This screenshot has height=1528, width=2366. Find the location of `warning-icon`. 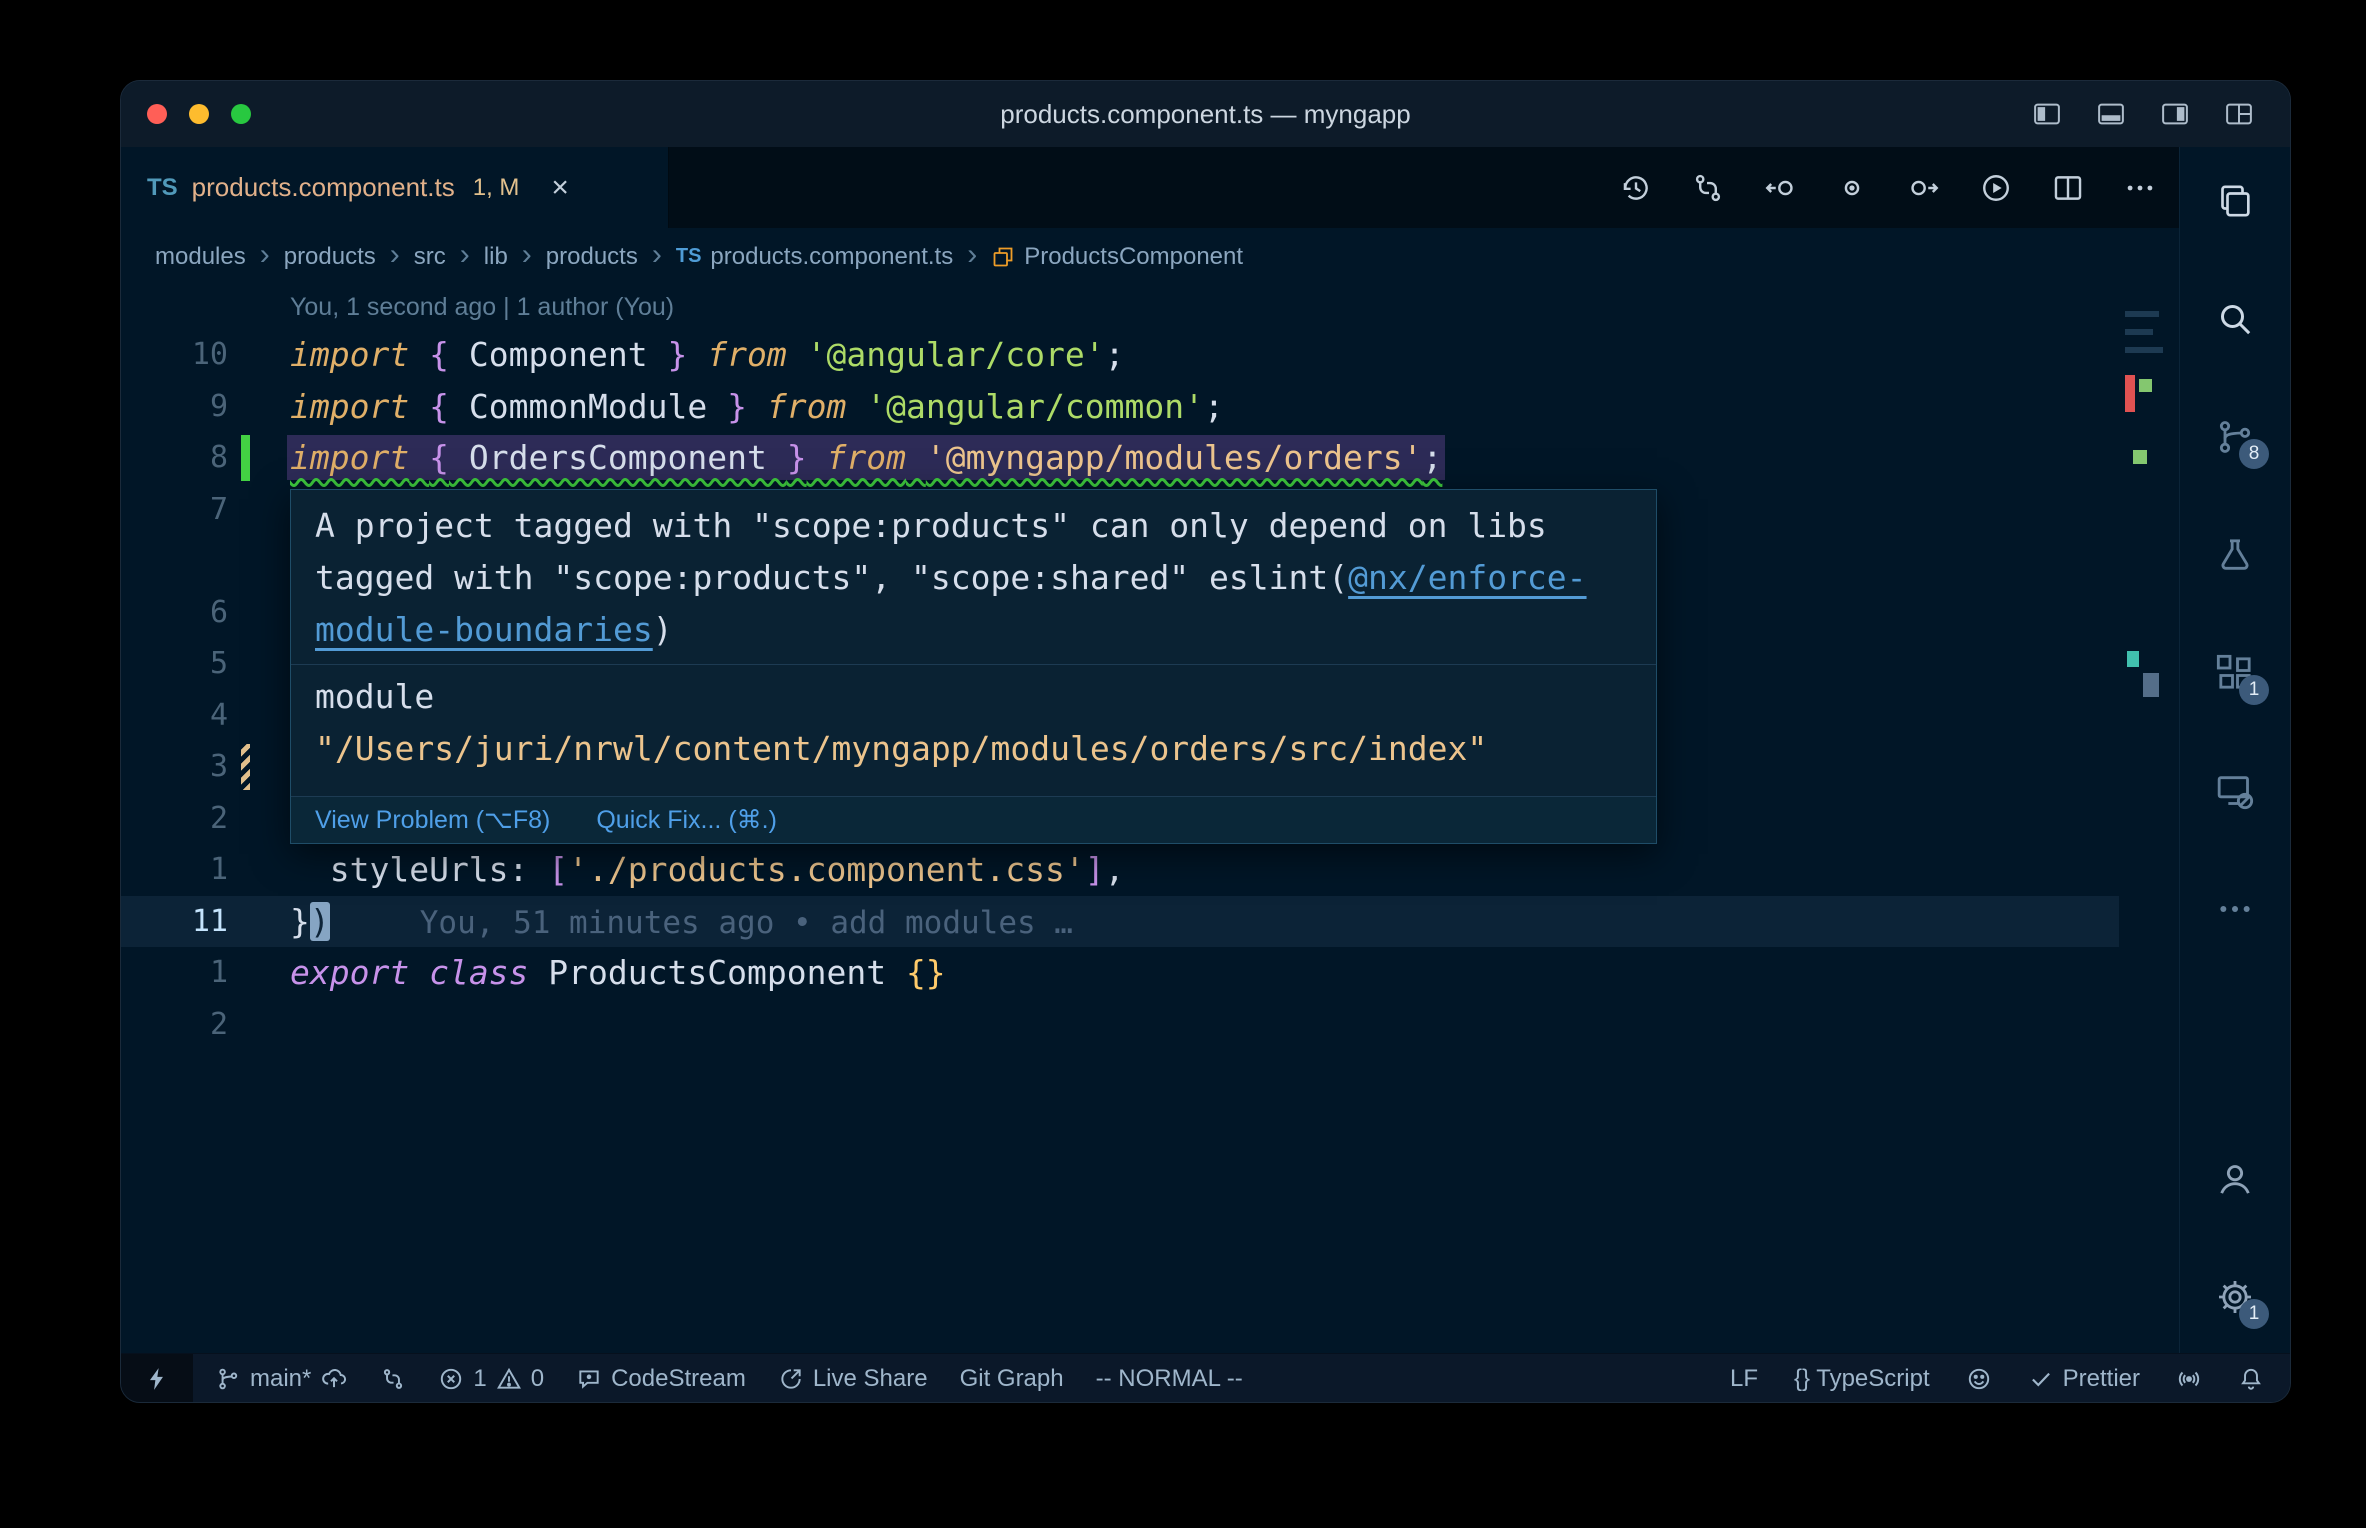

warning-icon is located at coordinates (508, 1378).